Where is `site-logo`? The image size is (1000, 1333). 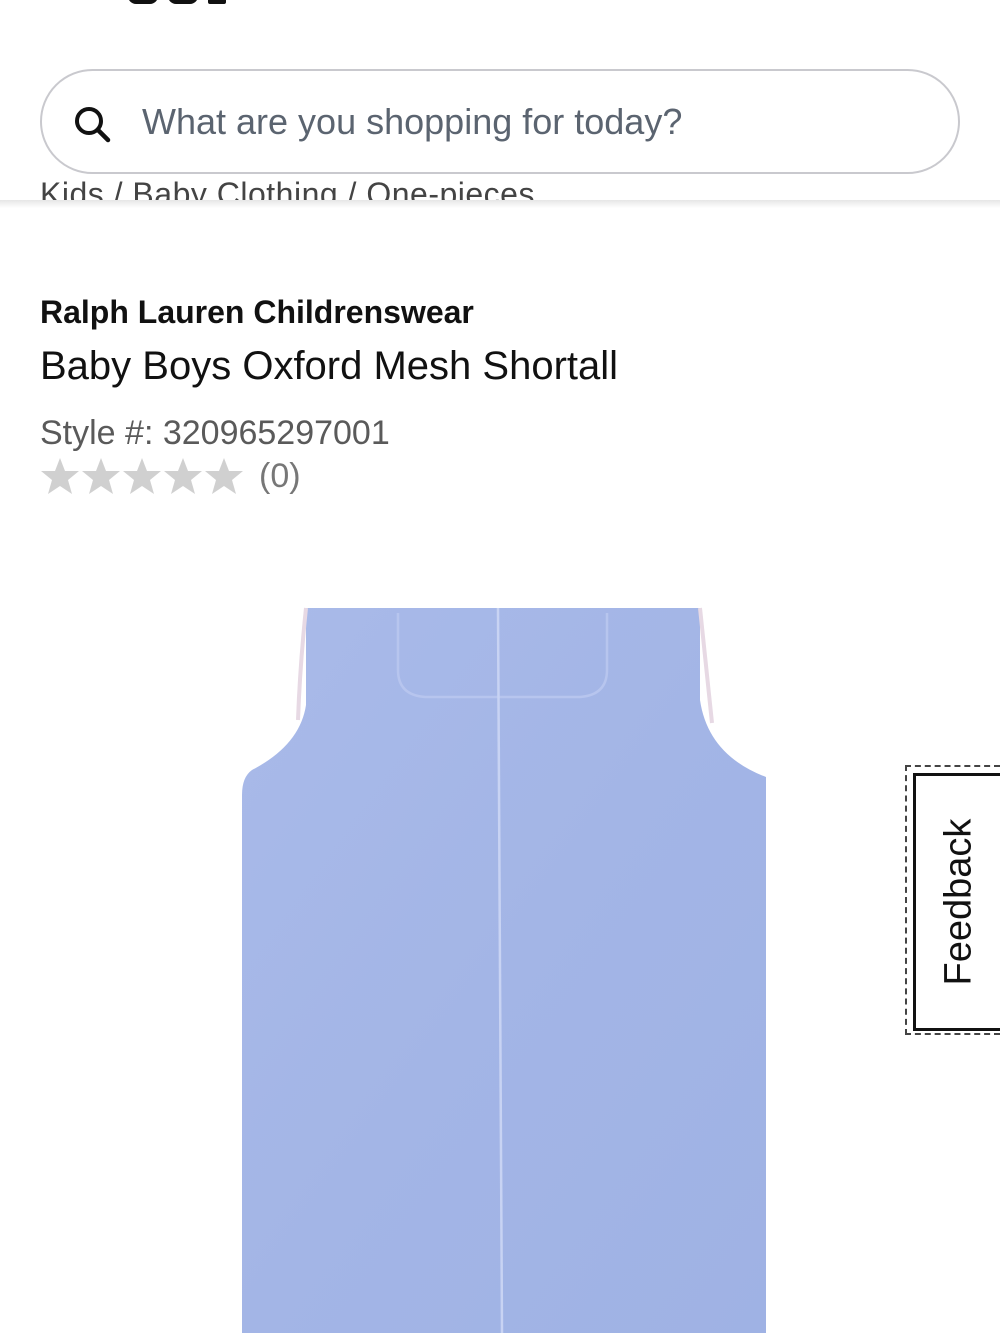
site-logo is located at coordinates (500, 4).